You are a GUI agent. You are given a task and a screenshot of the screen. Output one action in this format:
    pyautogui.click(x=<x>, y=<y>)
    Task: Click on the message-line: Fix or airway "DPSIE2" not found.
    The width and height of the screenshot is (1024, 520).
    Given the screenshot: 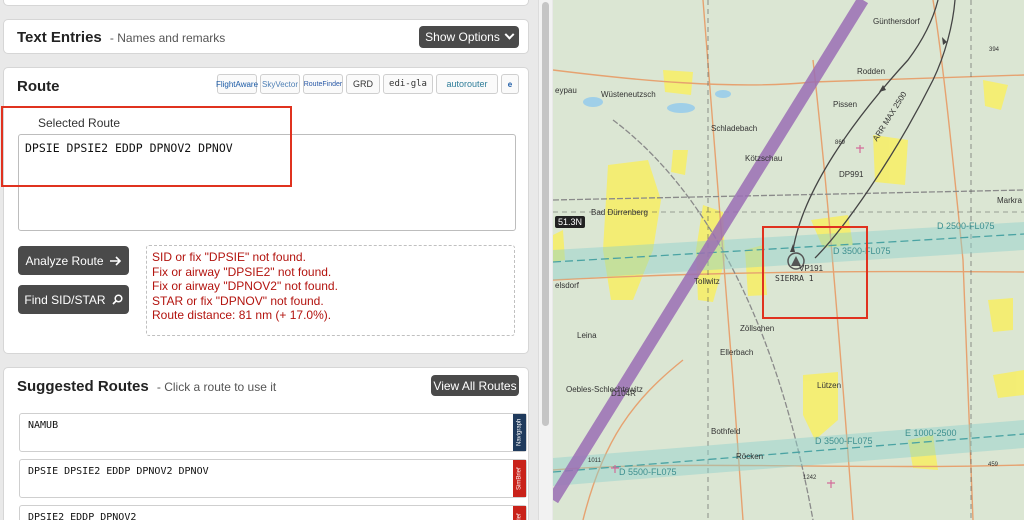 What is the action you would take?
    pyautogui.click(x=242, y=271)
    